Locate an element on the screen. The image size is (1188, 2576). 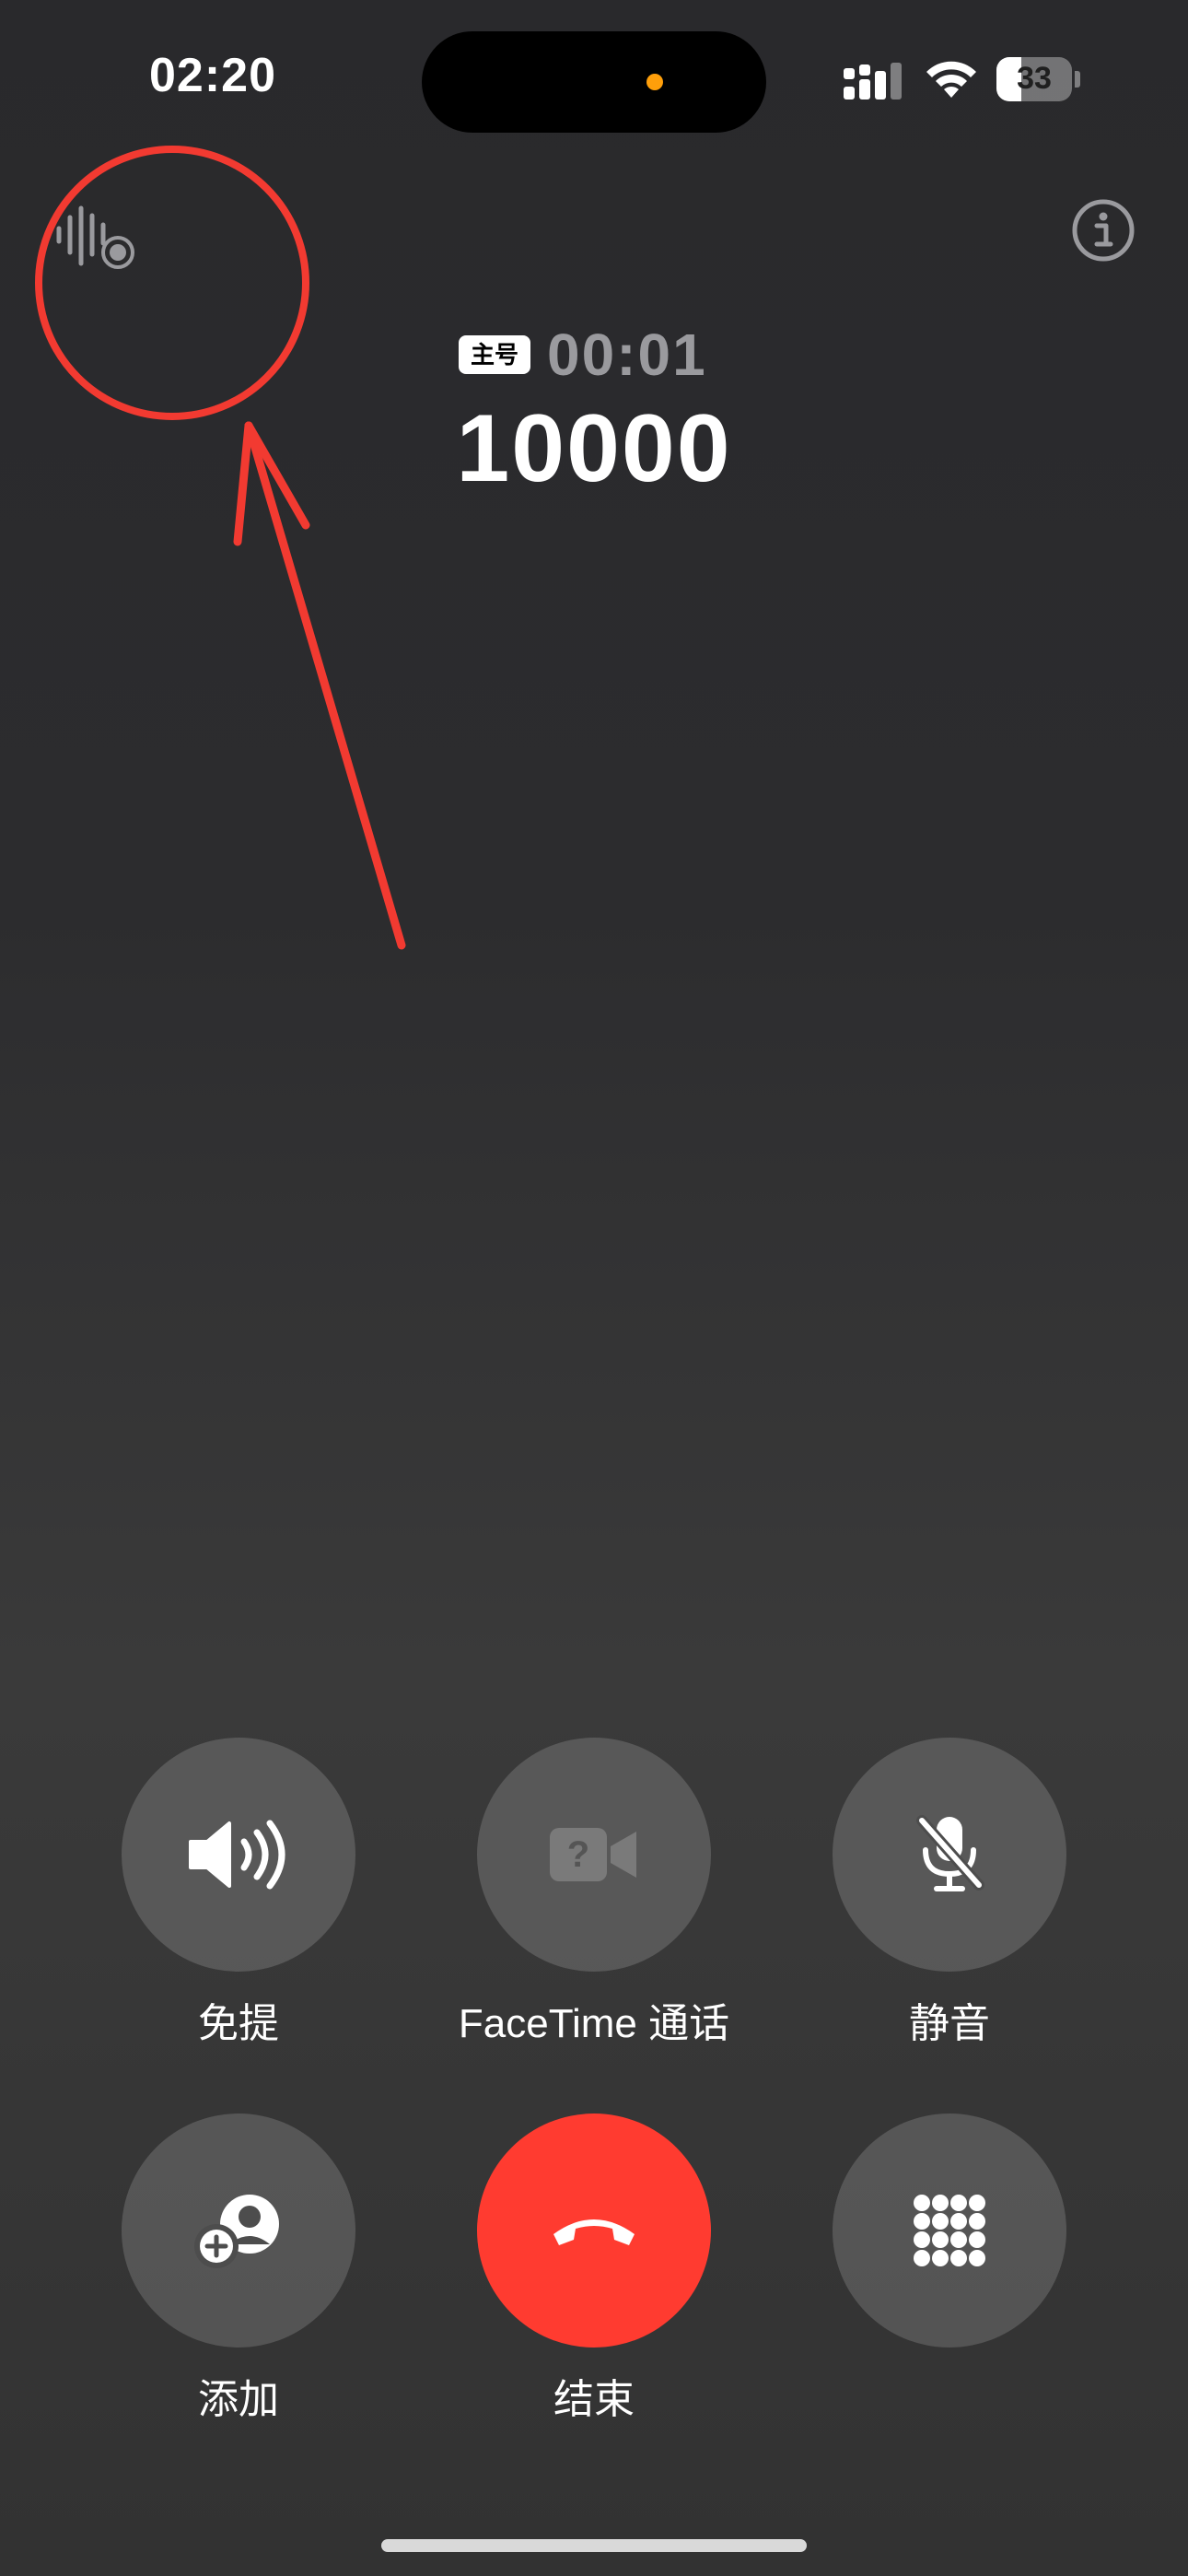
home-indicator is located at coordinates (594, 2545).